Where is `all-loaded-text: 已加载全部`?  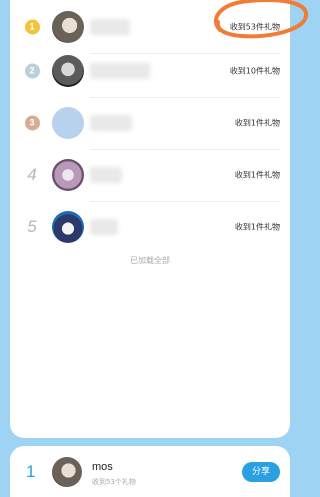 all-loaded-text: 已加载全部 is located at coordinates (150, 260).